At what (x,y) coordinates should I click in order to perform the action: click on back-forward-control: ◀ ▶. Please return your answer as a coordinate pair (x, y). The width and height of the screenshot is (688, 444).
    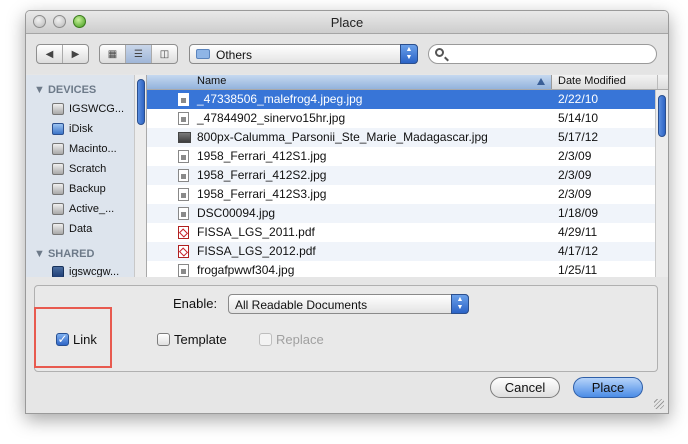
    Looking at the image, I should click on (62, 54).